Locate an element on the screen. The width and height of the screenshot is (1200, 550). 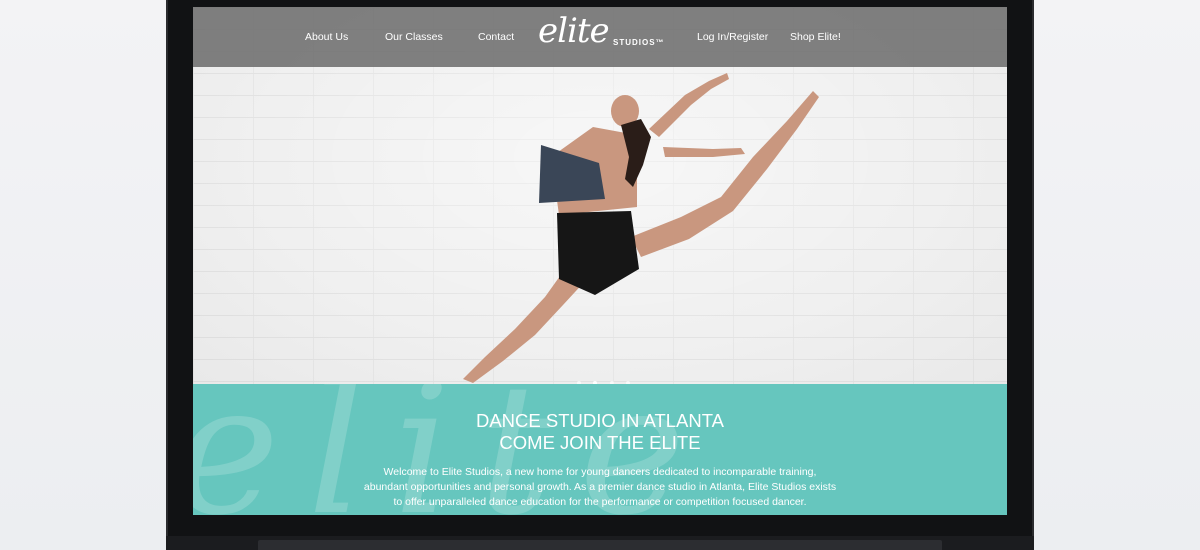
nav-about-us: About Us is located at coordinates (326, 37).